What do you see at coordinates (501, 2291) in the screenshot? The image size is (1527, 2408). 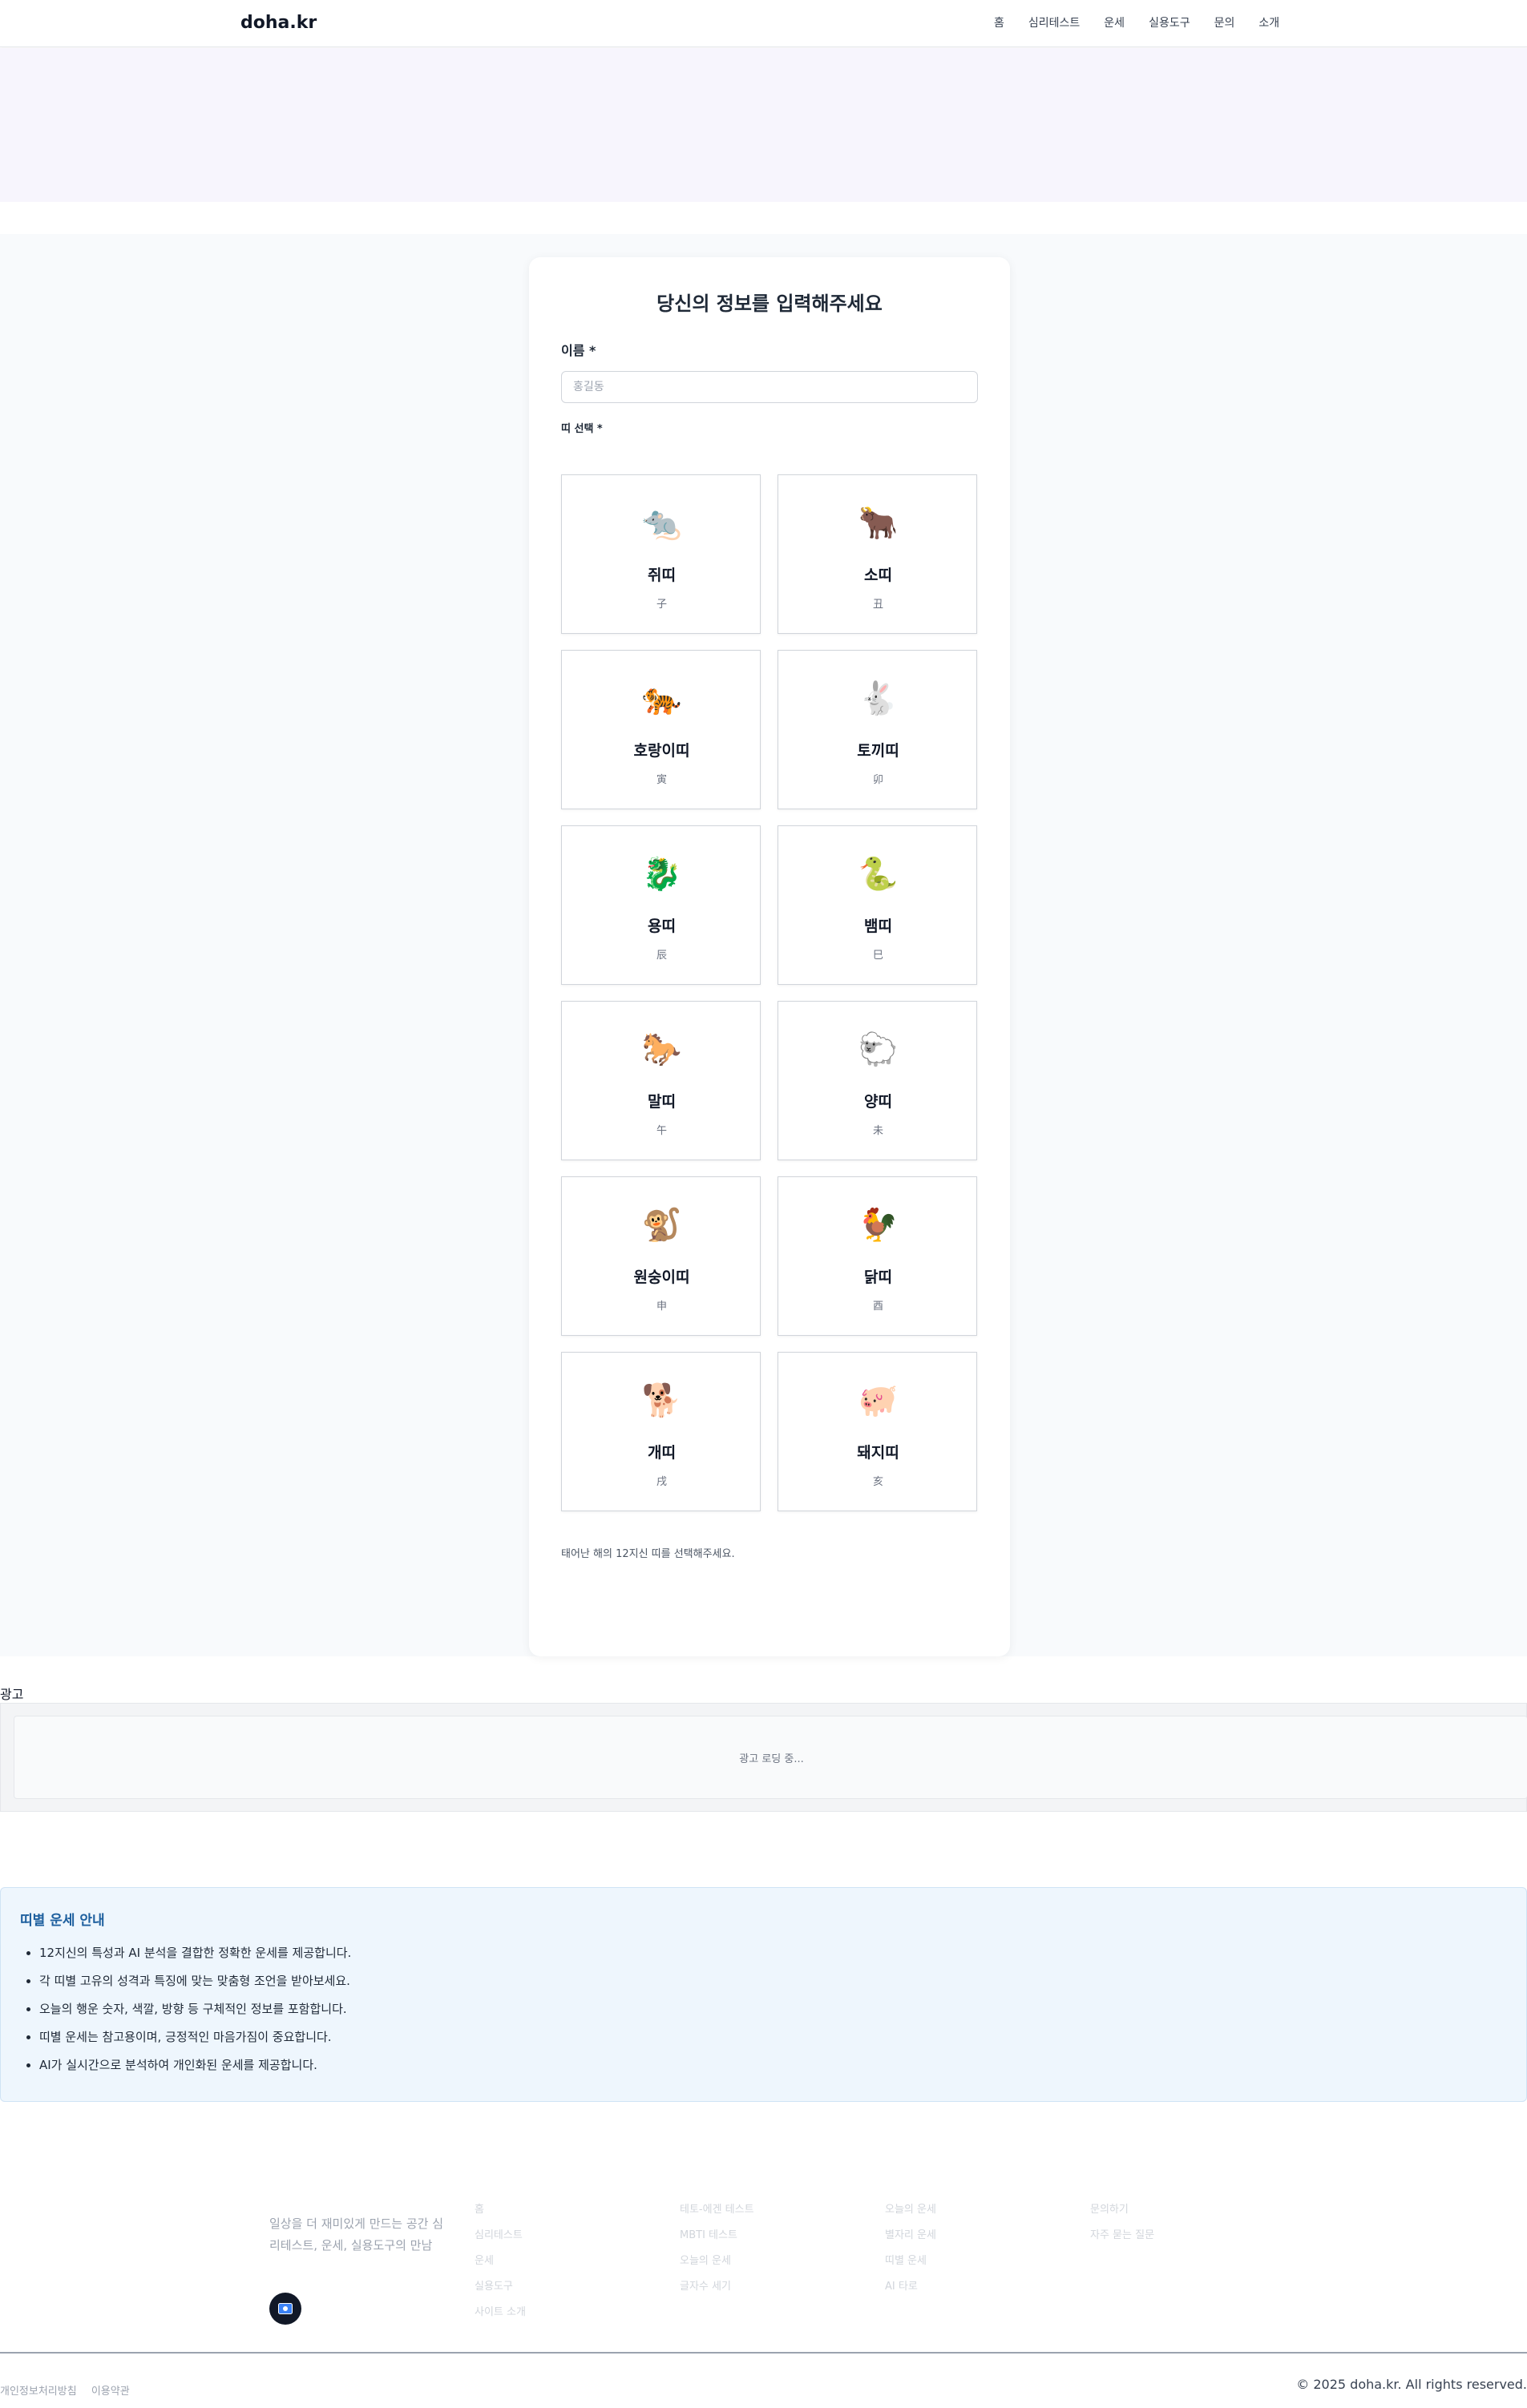 I see `footer-link: 실용도구` at bounding box center [501, 2291].